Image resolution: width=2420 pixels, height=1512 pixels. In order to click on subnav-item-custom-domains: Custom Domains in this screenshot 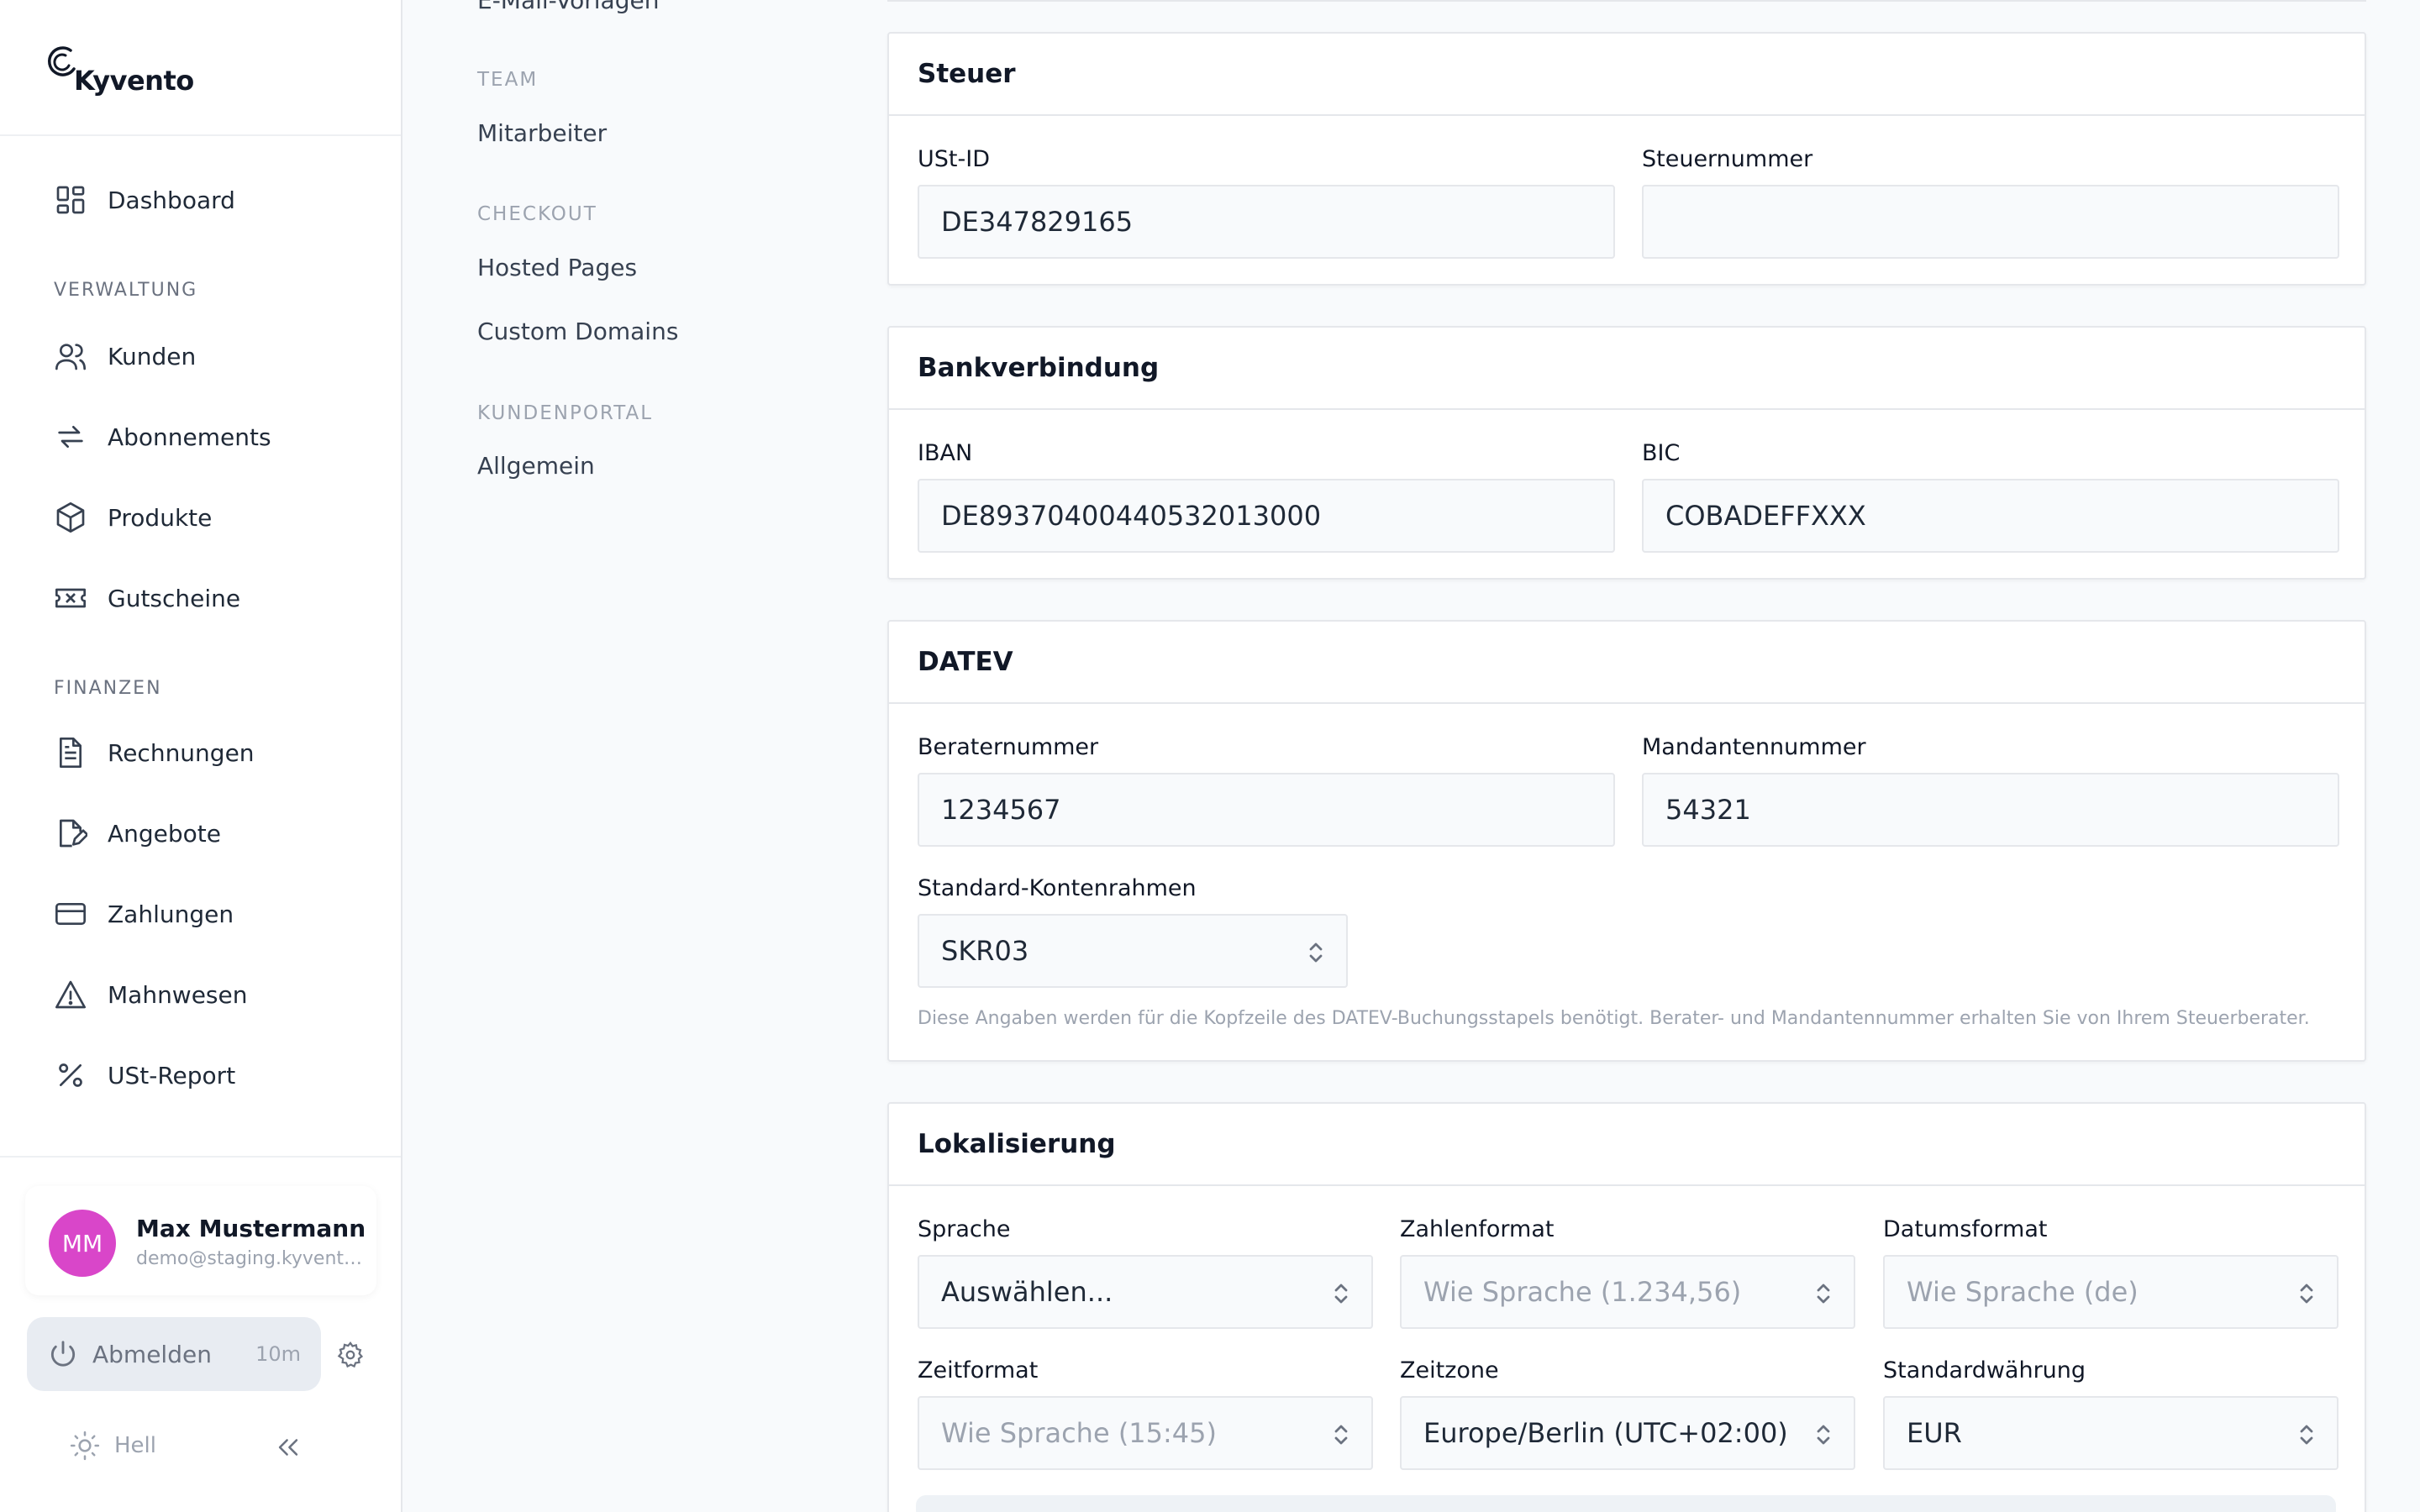, I will do `click(577, 331)`.